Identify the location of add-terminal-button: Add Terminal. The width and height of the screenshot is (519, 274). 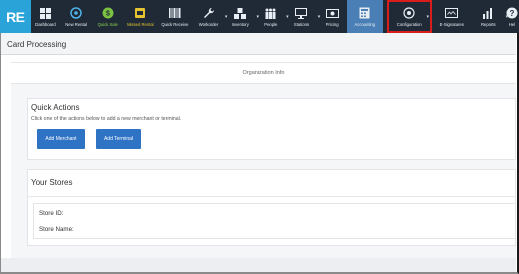
(118, 139).